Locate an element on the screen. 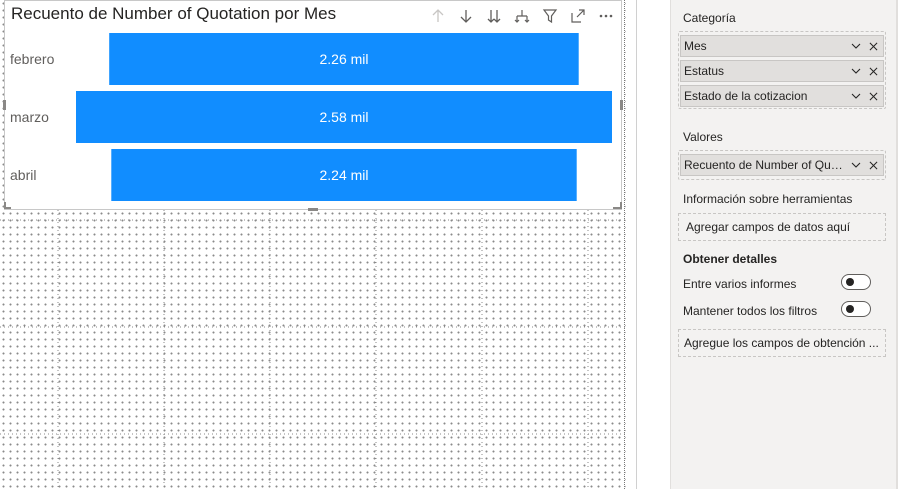  double-arrow-down-icon is located at coordinates (494, 16).